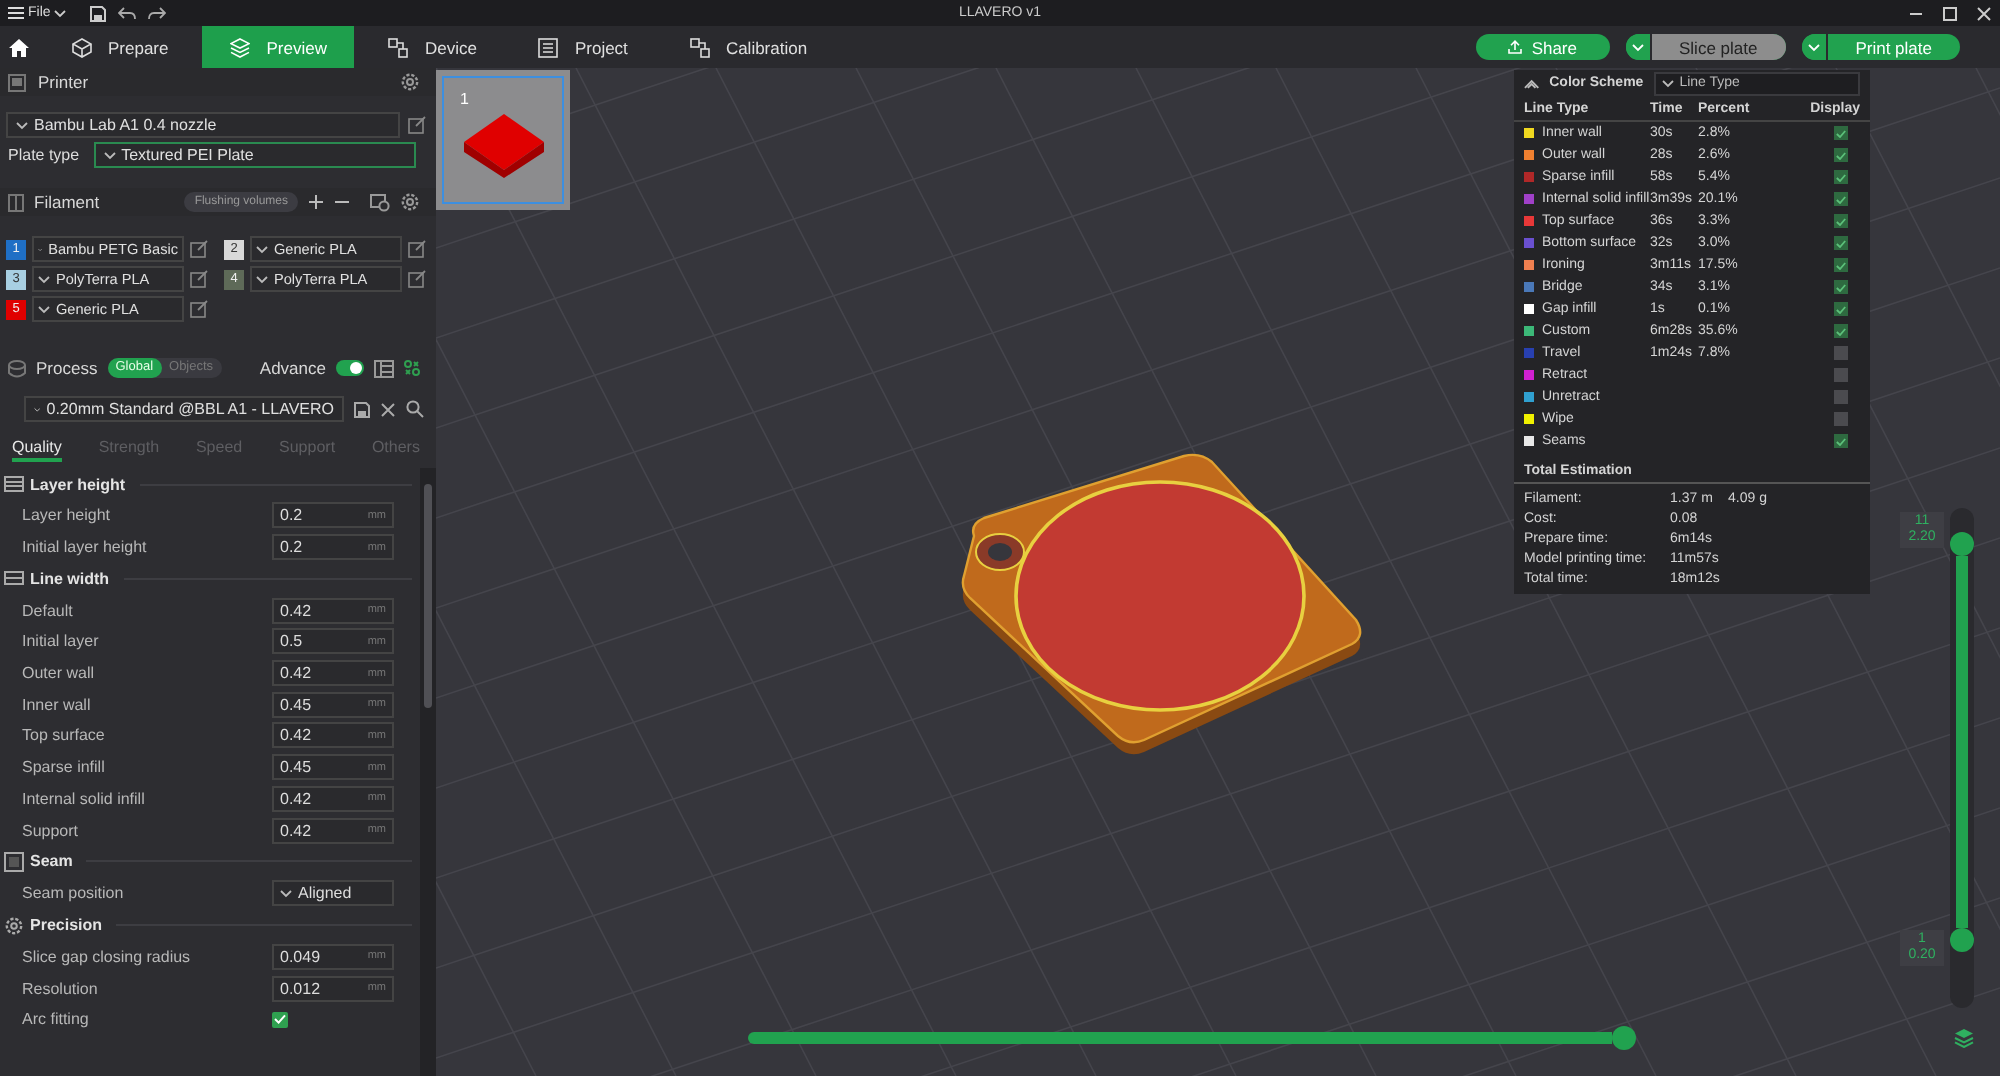 This screenshot has height=1076, width=2000. What do you see at coordinates (63, 82) in the screenshot?
I see `section-title: Printer` at bounding box center [63, 82].